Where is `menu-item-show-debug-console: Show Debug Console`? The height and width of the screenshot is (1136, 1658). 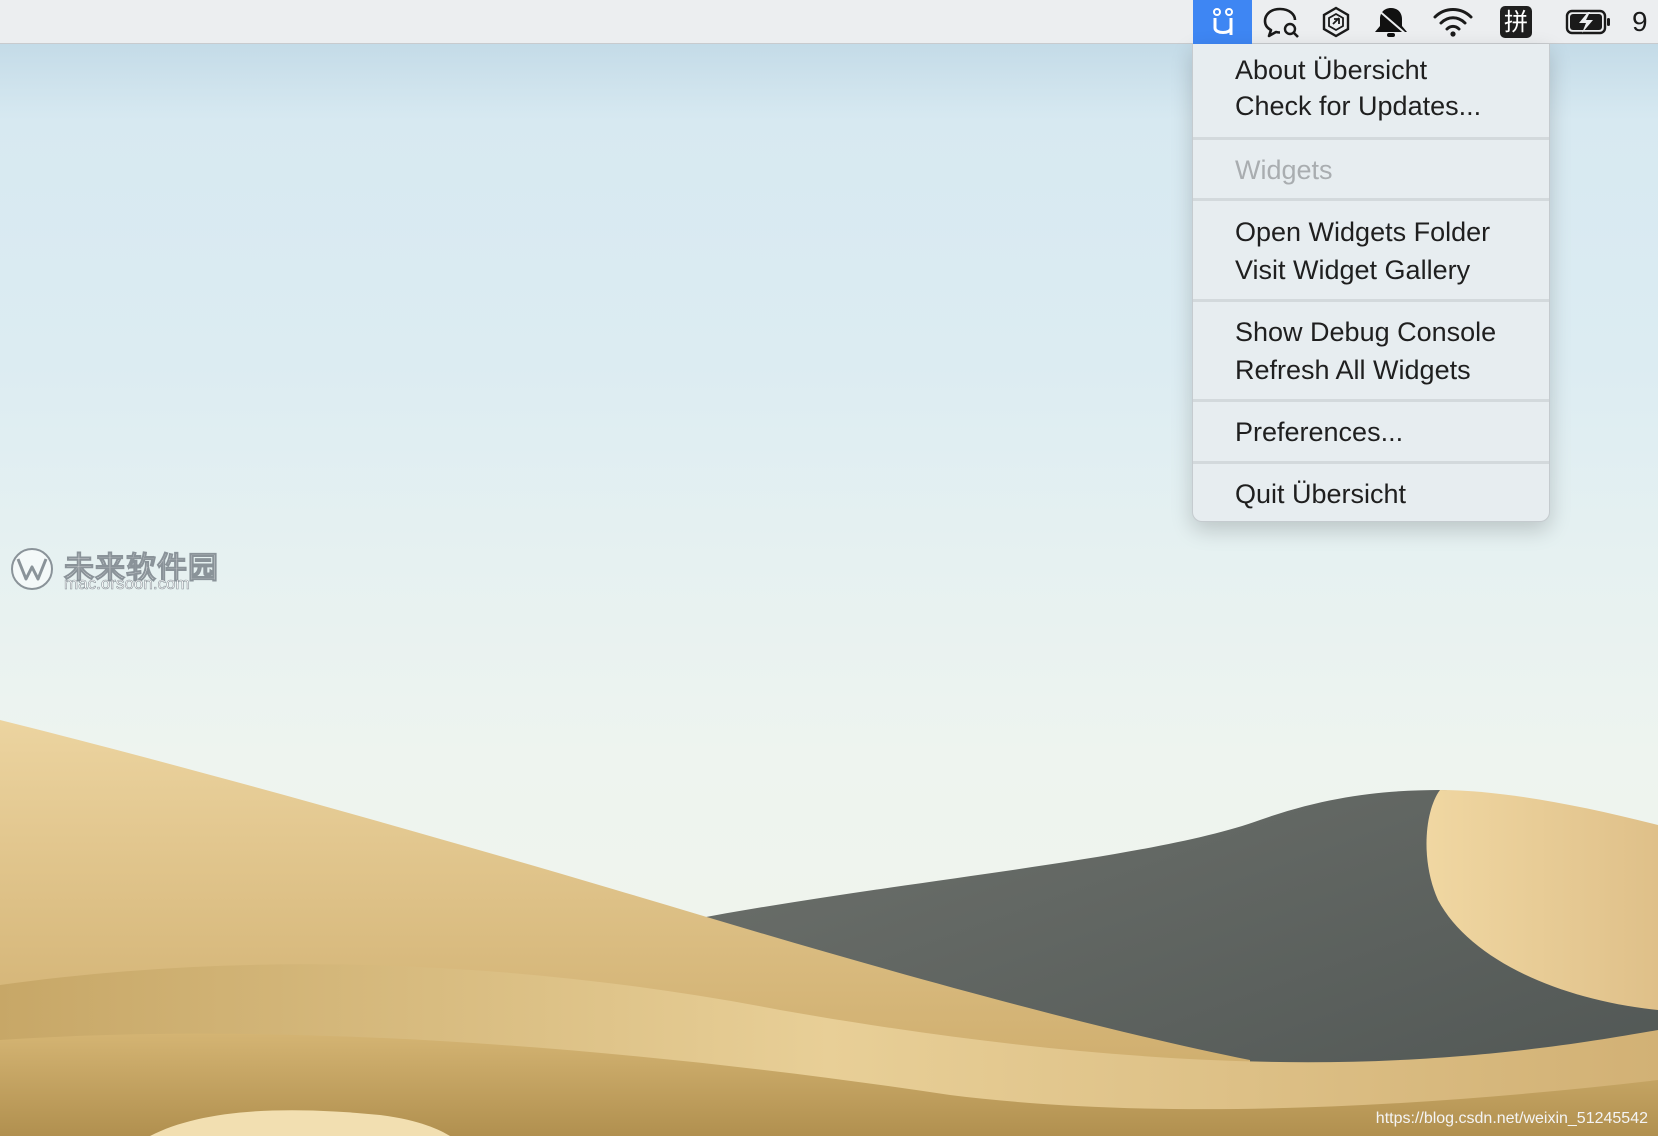
menu-item-show-debug-console: Show Debug Console is located at coordinates (1365, 332).